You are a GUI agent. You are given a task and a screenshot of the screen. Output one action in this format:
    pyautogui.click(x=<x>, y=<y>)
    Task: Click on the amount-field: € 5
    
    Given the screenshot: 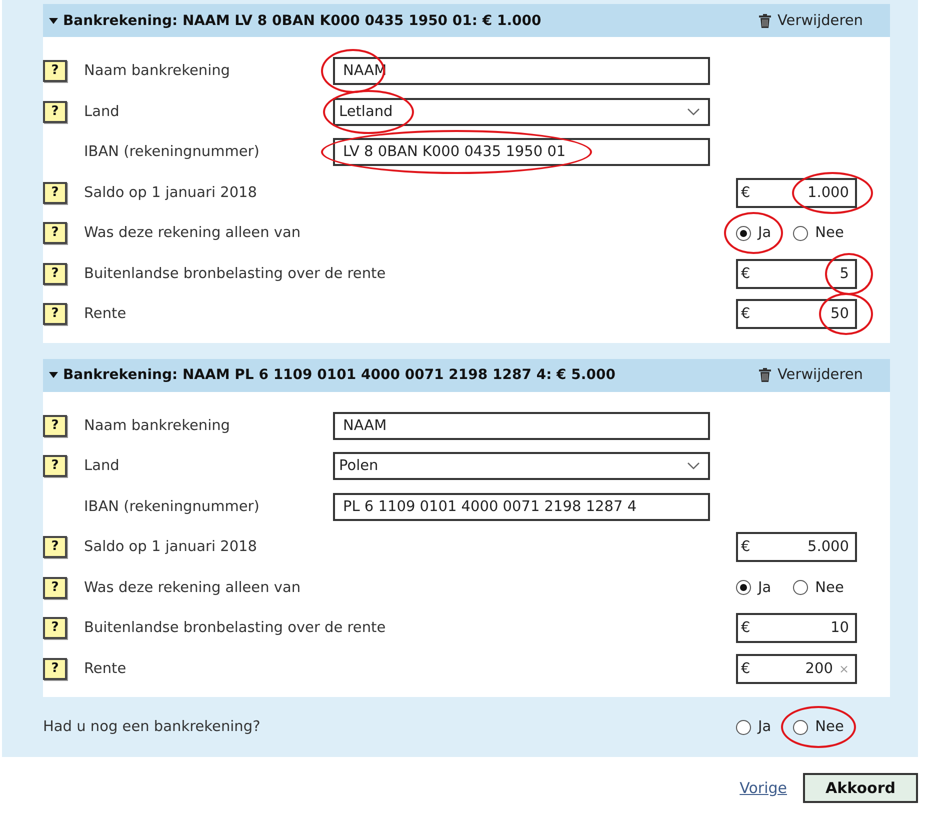 What is the action you would take?
    pyautogui.click(x=796, y=273)
    